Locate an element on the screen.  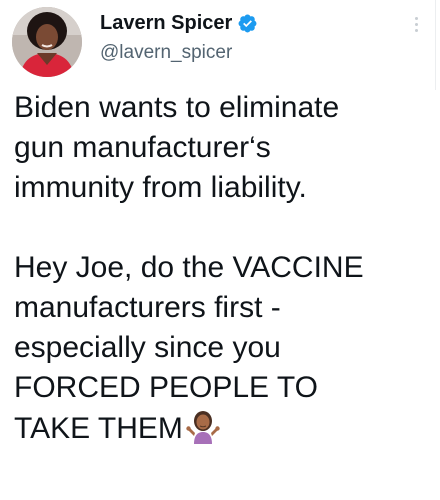
tweet-line: manufacturers first - is located at coordinates (147, 307).